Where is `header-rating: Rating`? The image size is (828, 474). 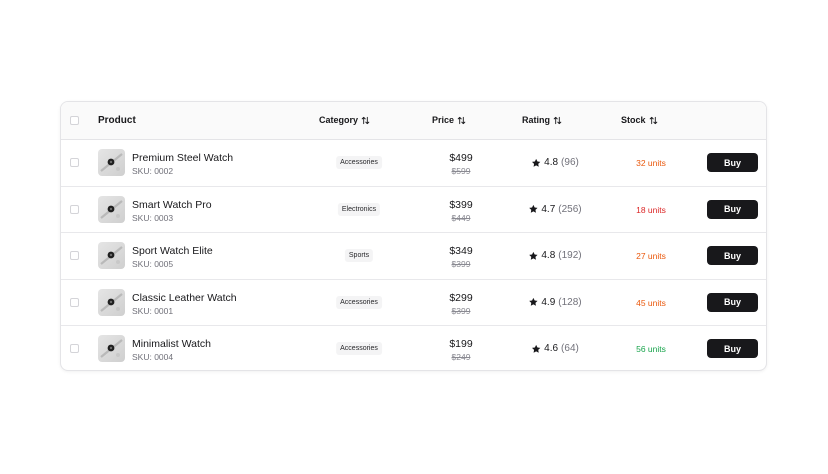
header-rating: Rating is located at coordinates (542, 120).